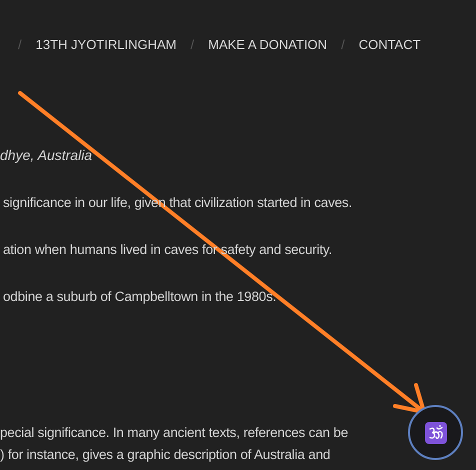 The image size is (476, 470). I want to click on author-byline: dhye, Australia, so click(46, 155).